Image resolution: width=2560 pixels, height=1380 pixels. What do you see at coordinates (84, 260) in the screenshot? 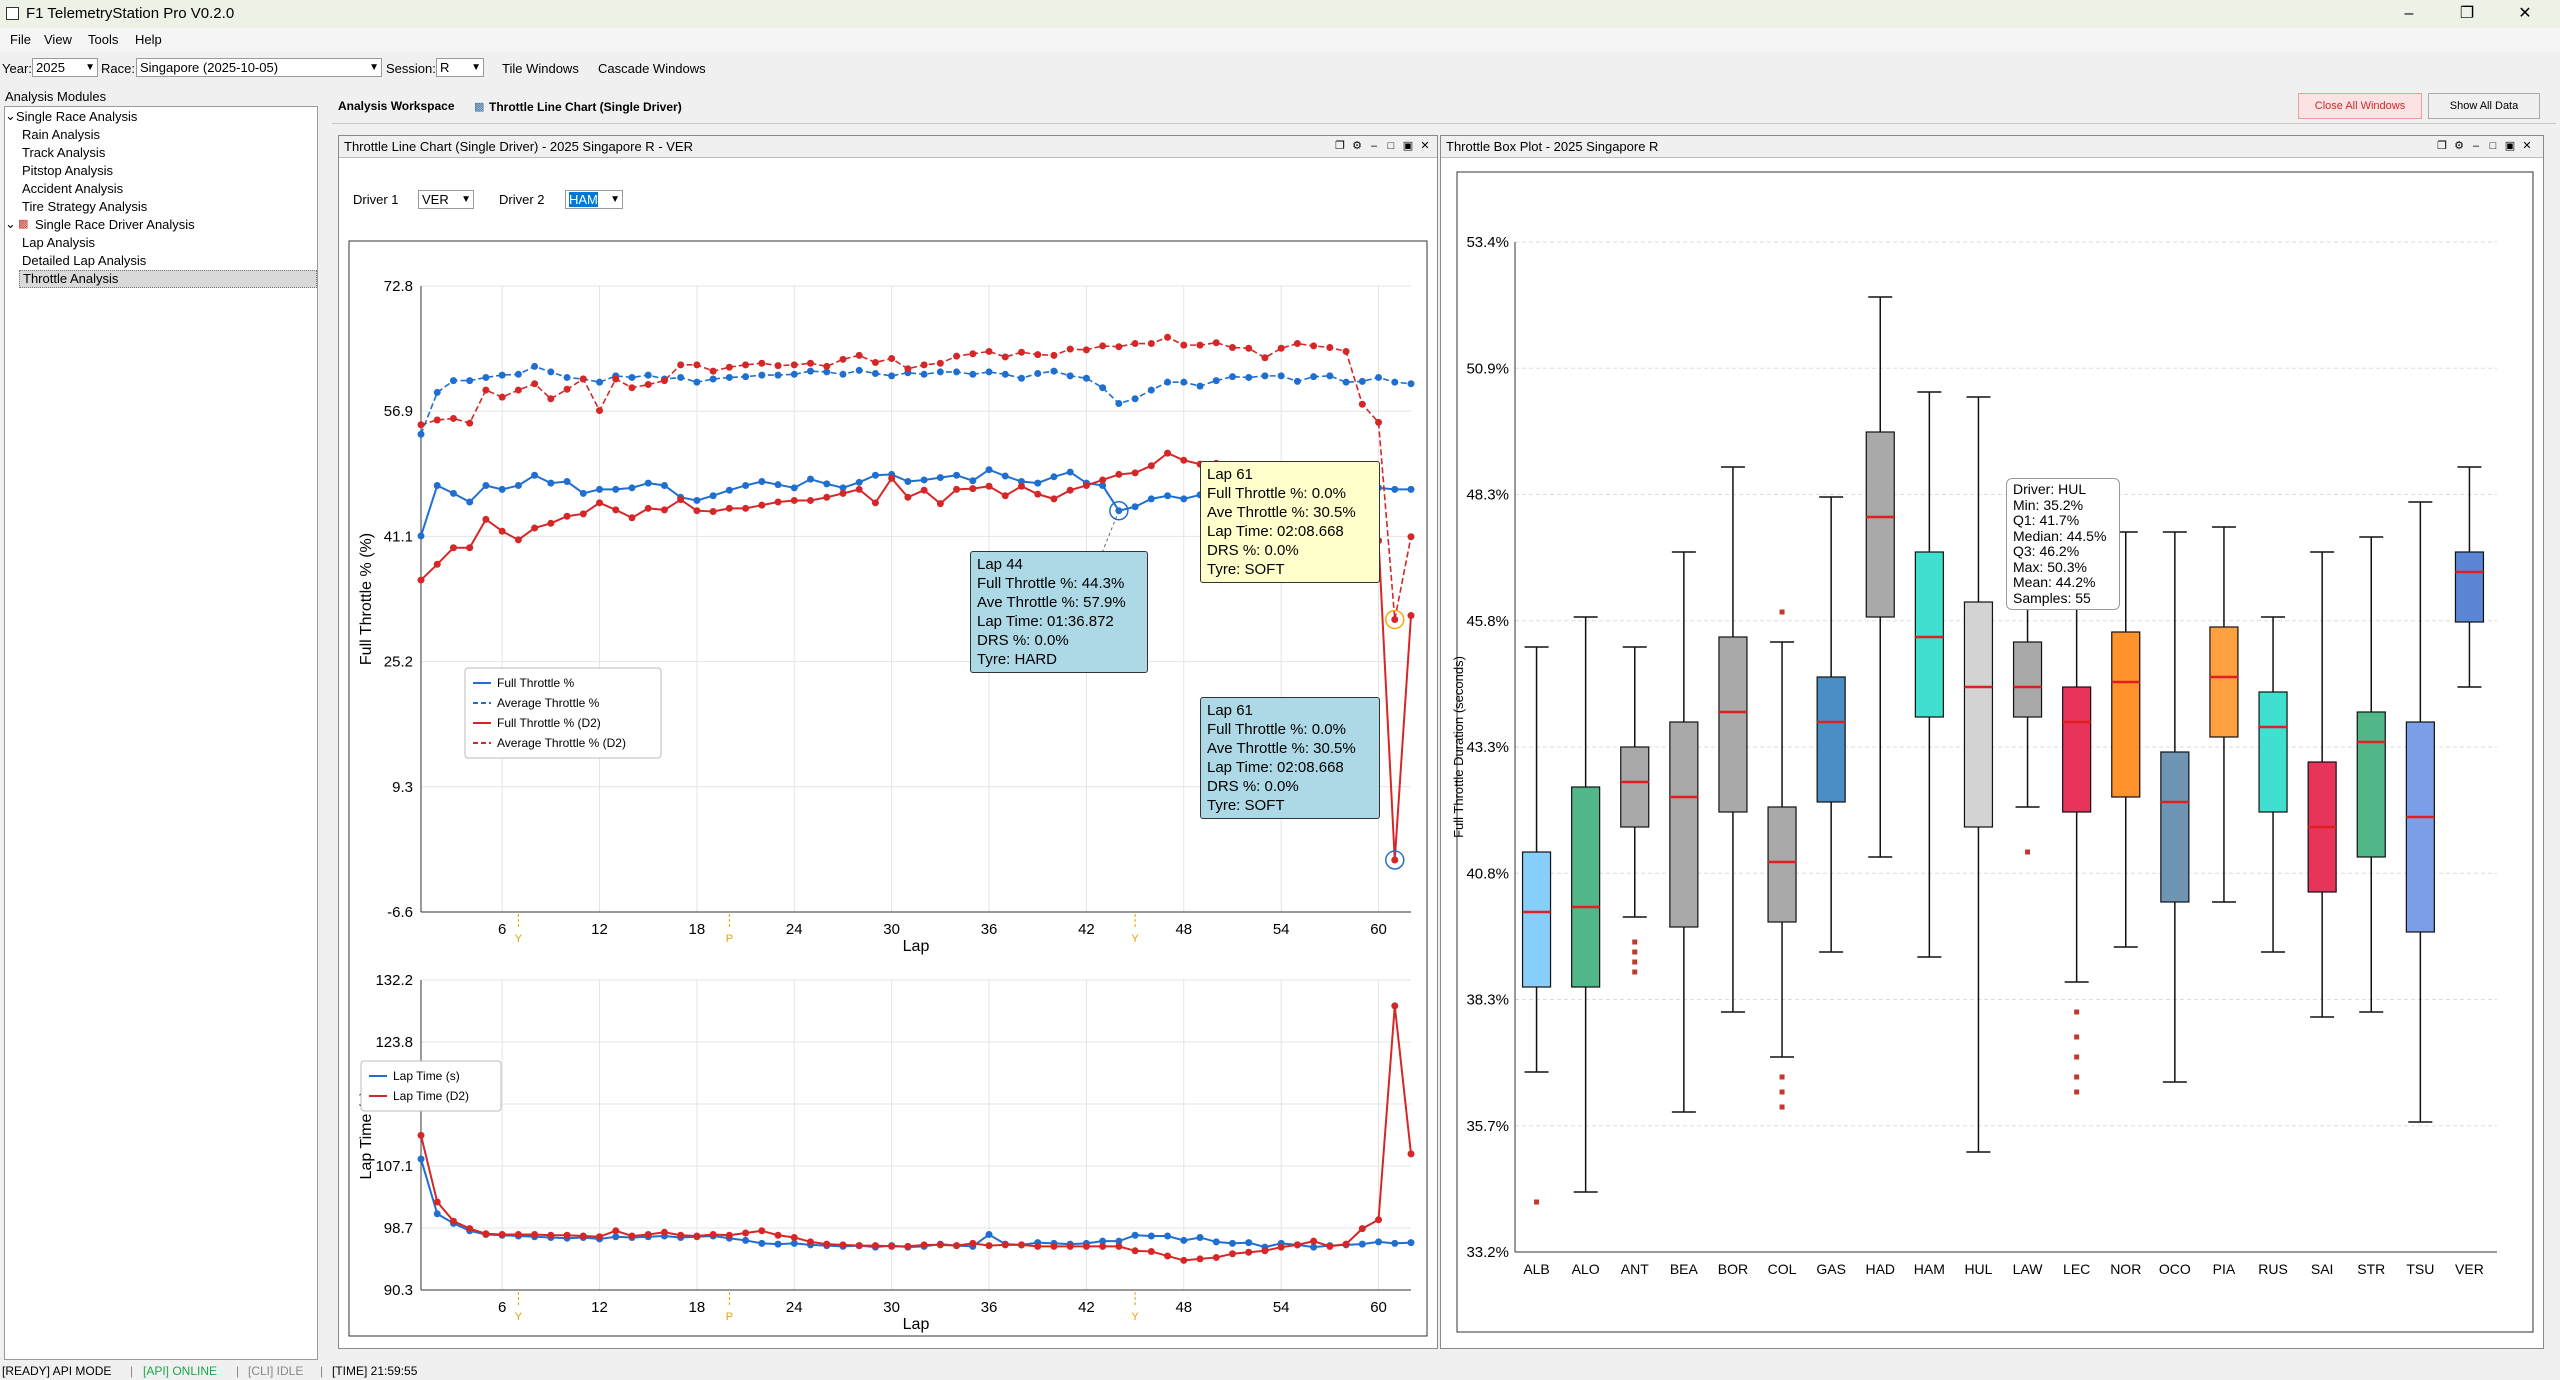
I see `tree-item-detailed-lap: Detailed Lap Analysis` at bounding box center [84, 260].